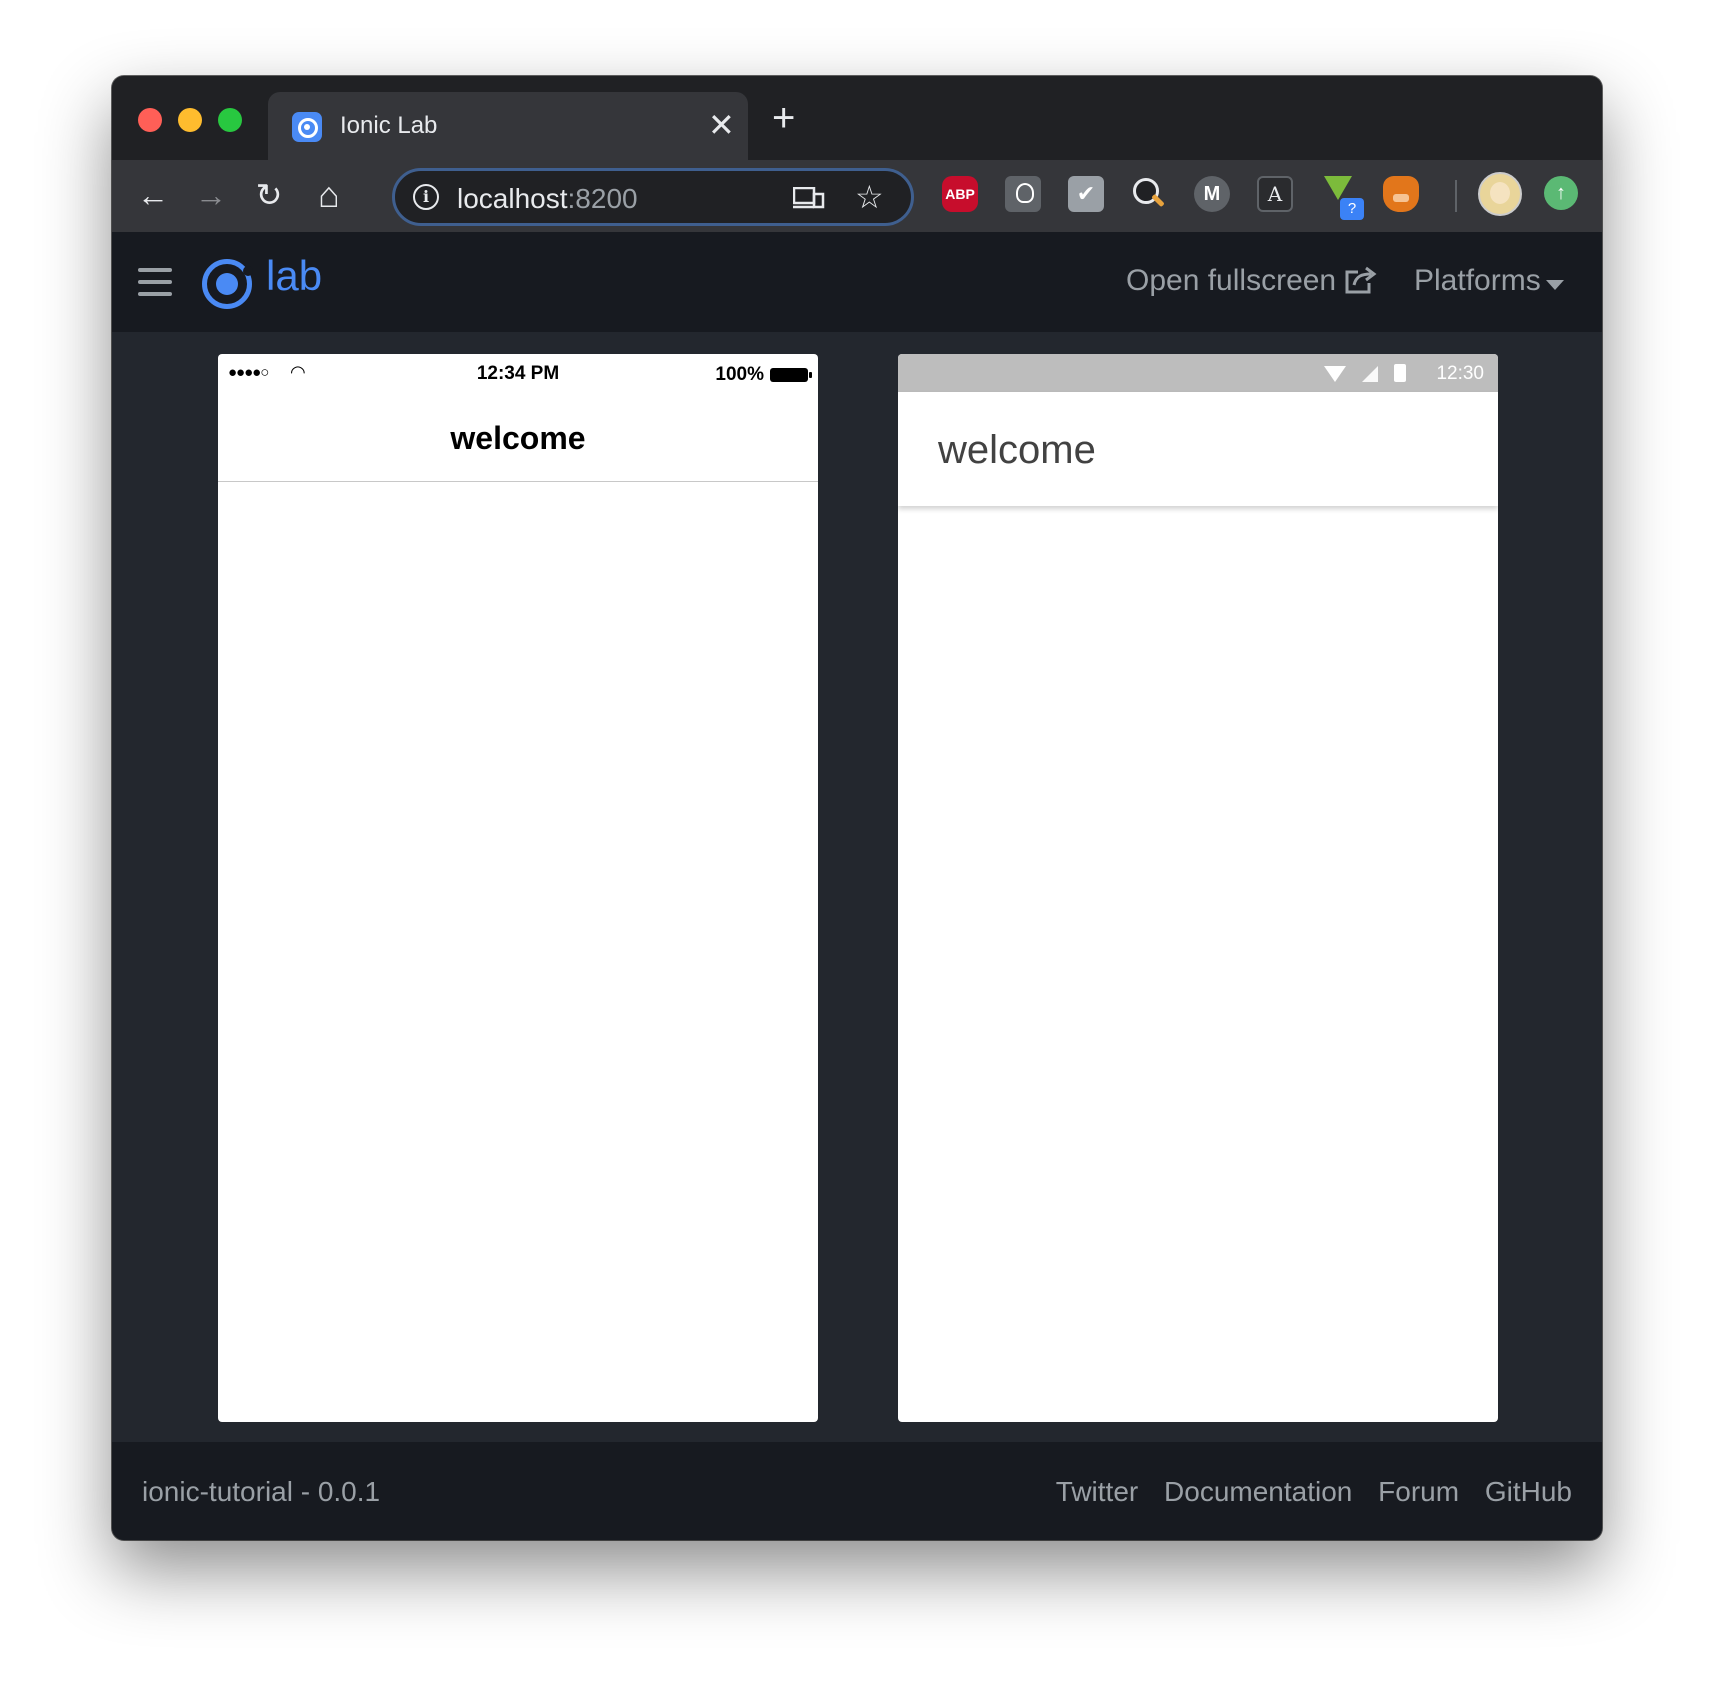  I want to click on home-icon: ⌂, so click(329, 195).